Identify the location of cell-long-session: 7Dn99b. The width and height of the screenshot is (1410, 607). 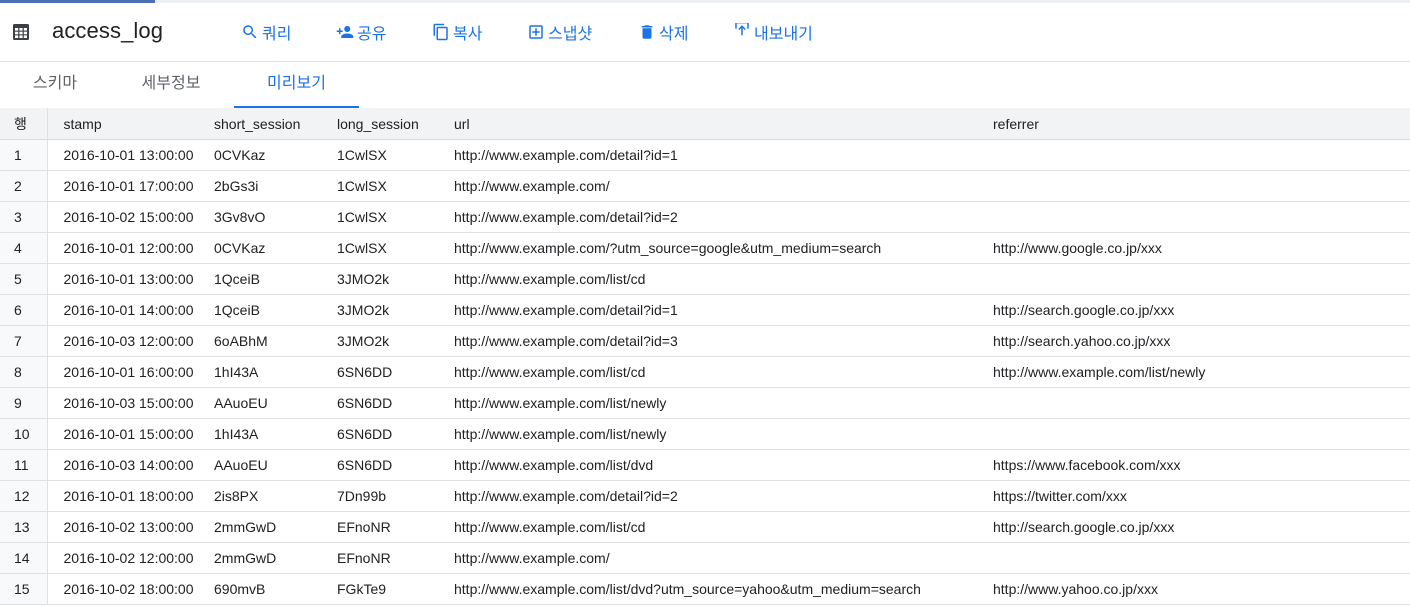
(395, 496).